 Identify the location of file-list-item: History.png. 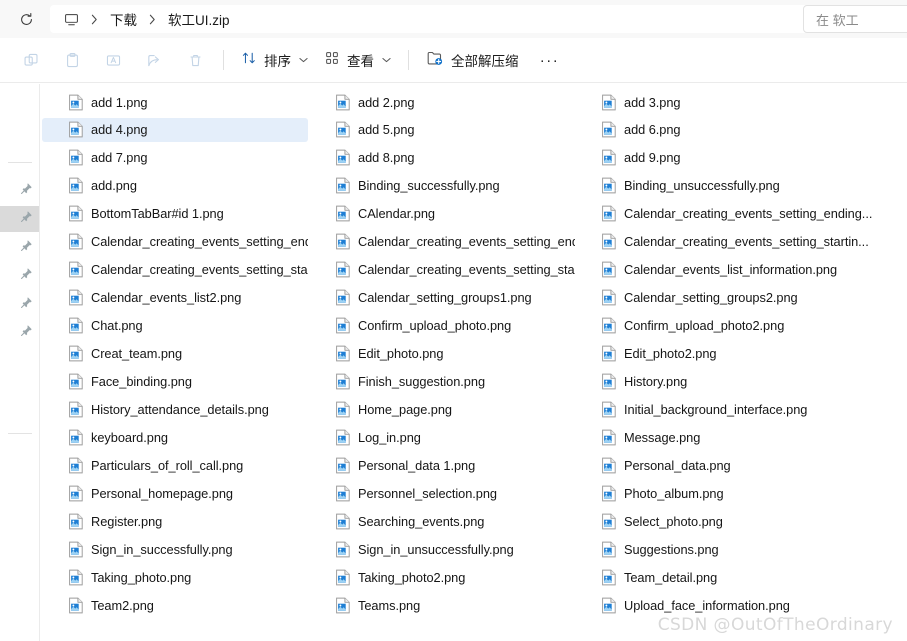
(725, 382).